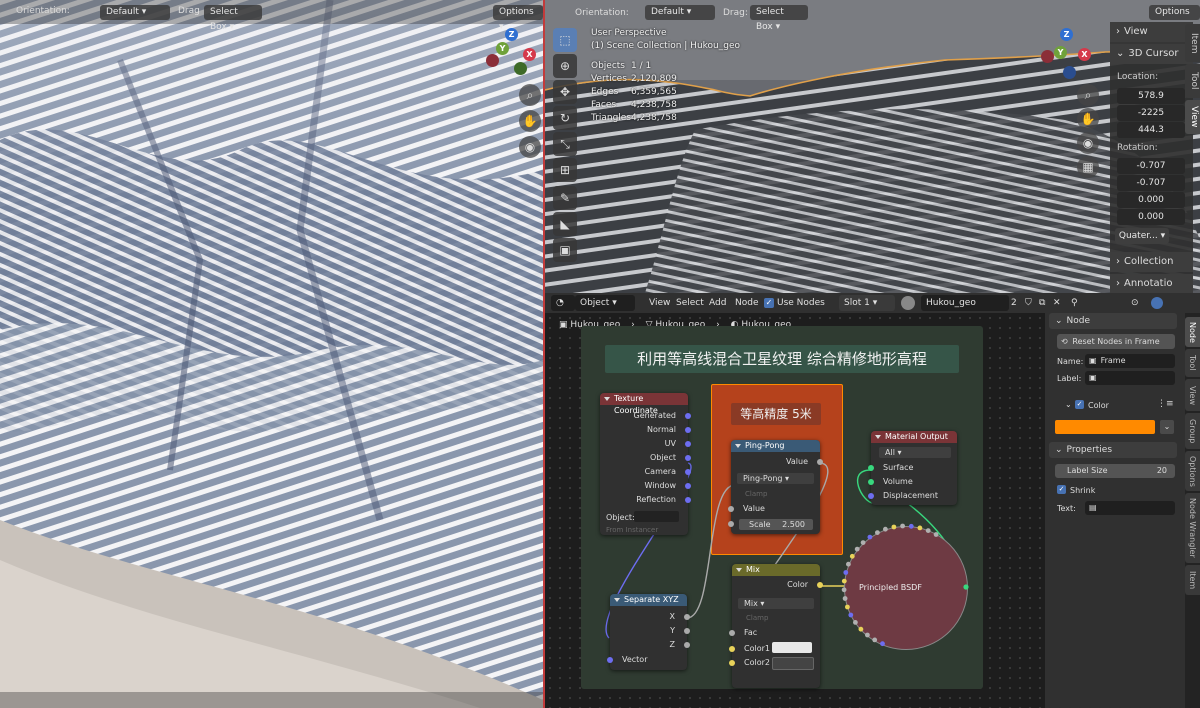 Image resolution: width=1200 pixels, height=708 pixels. Describe the element at coordinates (775, 446) in the screenshot. I see `node-title: Ping-Pong` at that location.